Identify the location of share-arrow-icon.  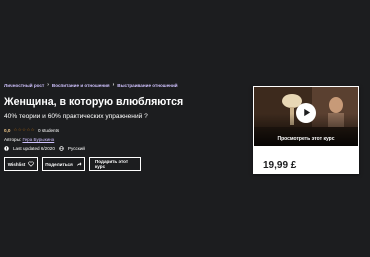
(79, 164).